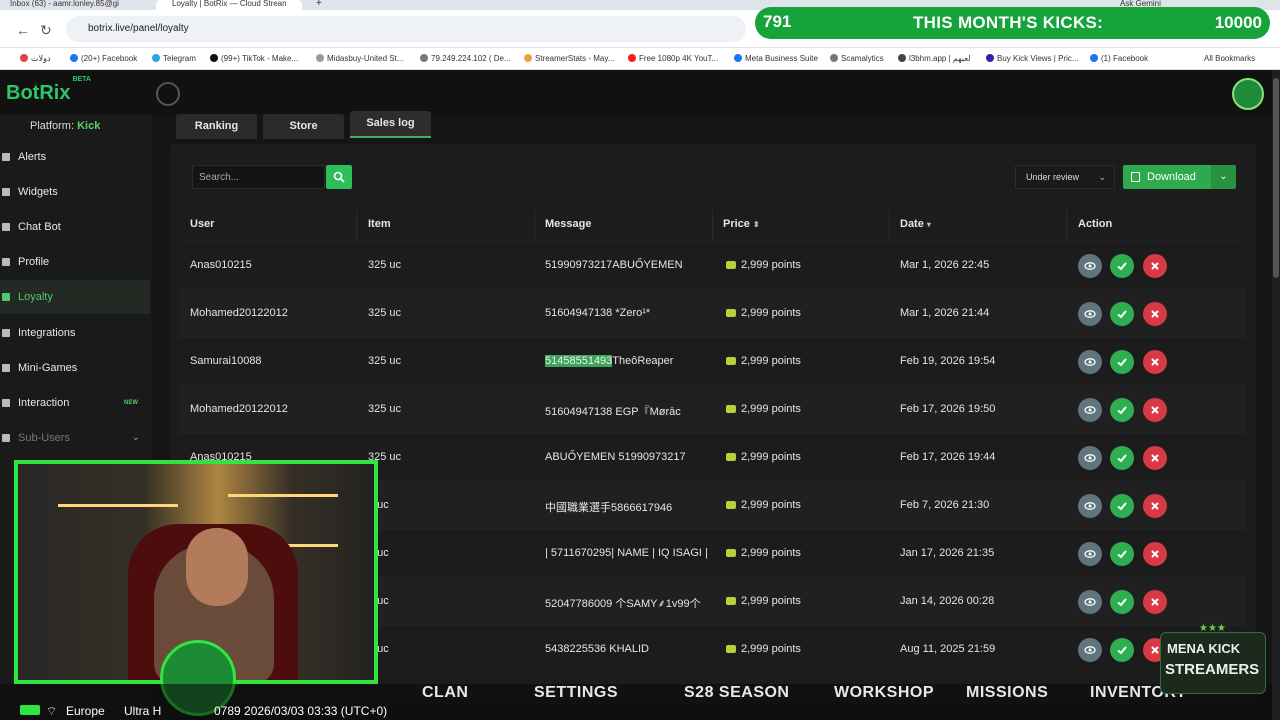 This screenshot has height=720, width=1280. What do you see at coordinates (781, 58) in the screenshot?
I see `bookmark-label: Meta Business Suite` at bounding box center [781, 58].